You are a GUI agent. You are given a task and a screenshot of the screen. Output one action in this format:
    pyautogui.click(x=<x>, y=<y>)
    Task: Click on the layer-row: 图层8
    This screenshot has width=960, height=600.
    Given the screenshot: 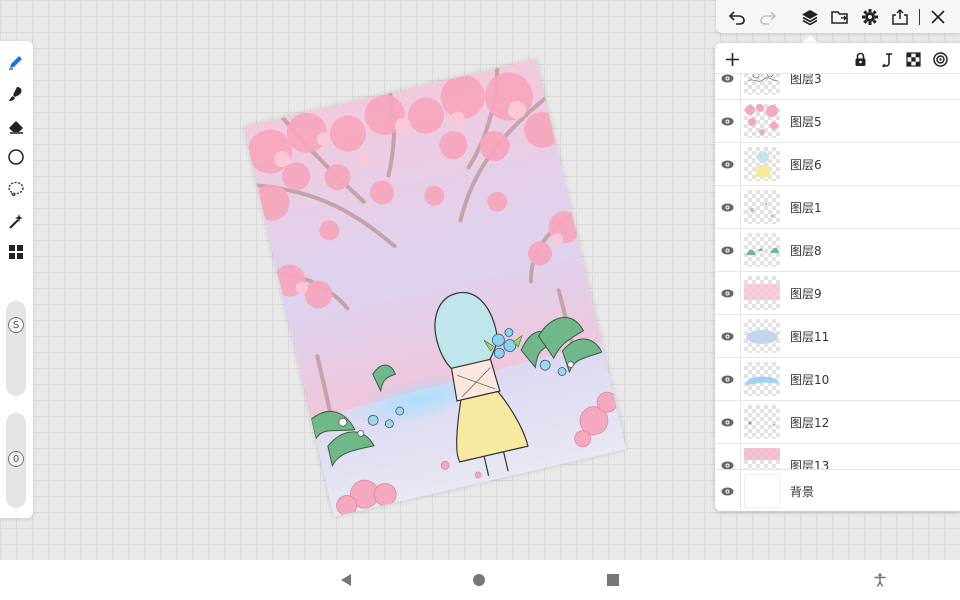 What is the action you would take?
    pyautogui.click(x=837, y=250)
    